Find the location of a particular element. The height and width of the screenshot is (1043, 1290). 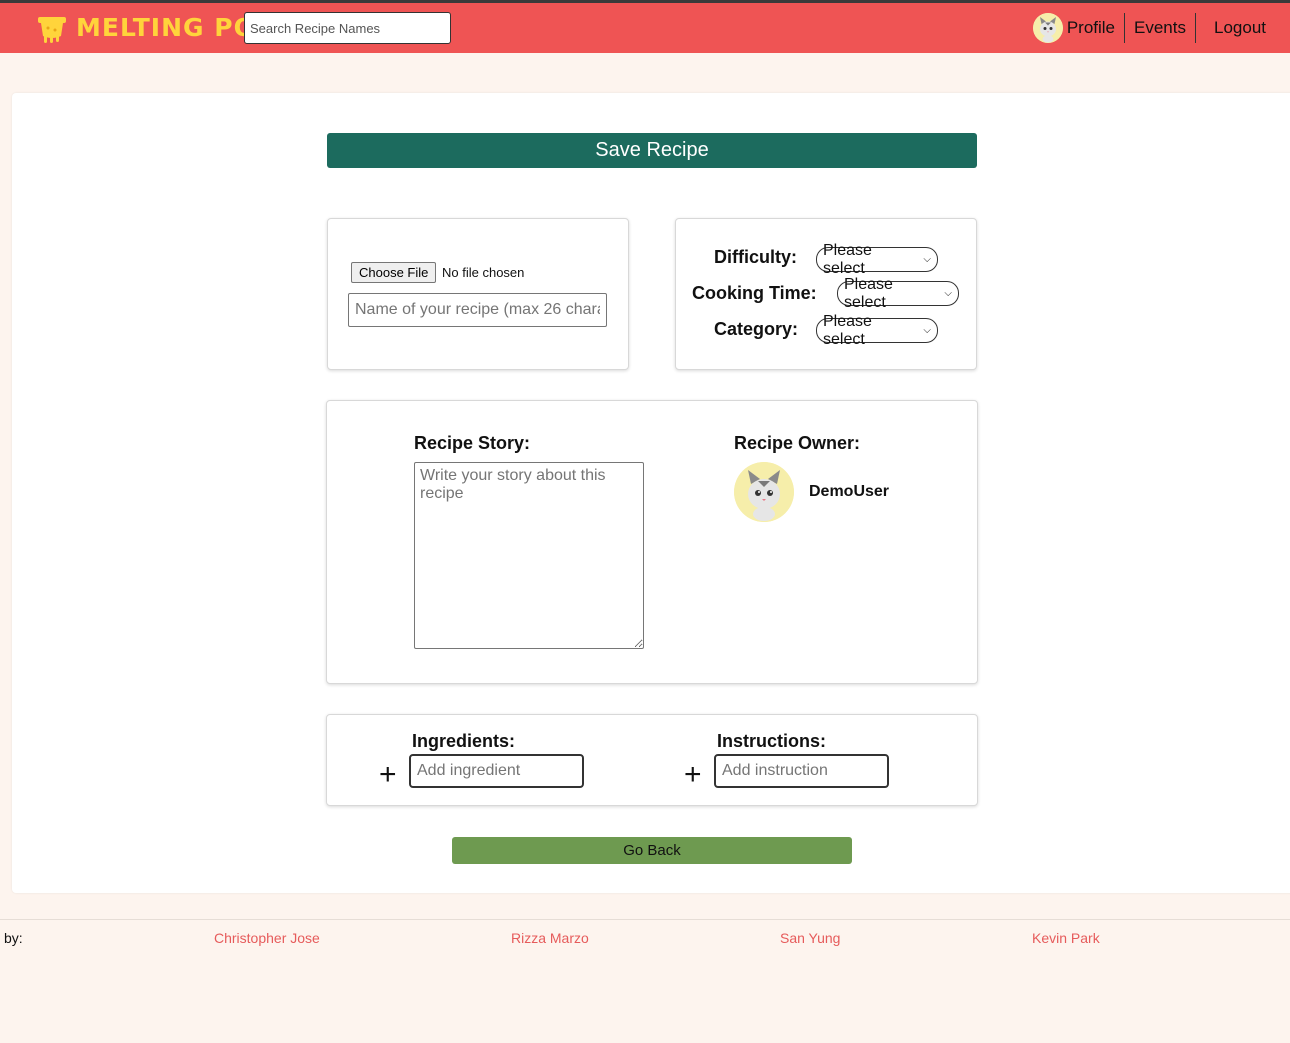

owner-avatar is located at coordinates (764, 492).